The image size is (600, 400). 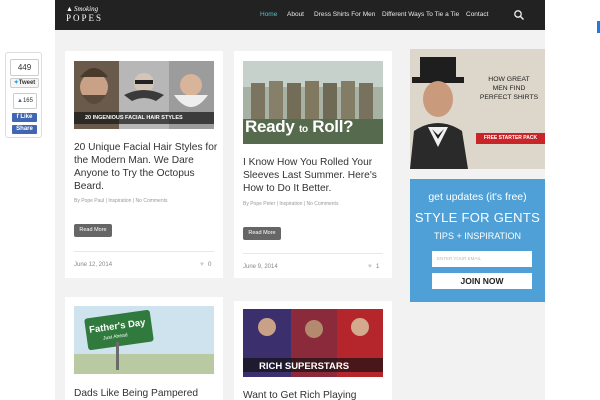 I want to click on facebook-like-button: f Like, so click(x=24, y=117).